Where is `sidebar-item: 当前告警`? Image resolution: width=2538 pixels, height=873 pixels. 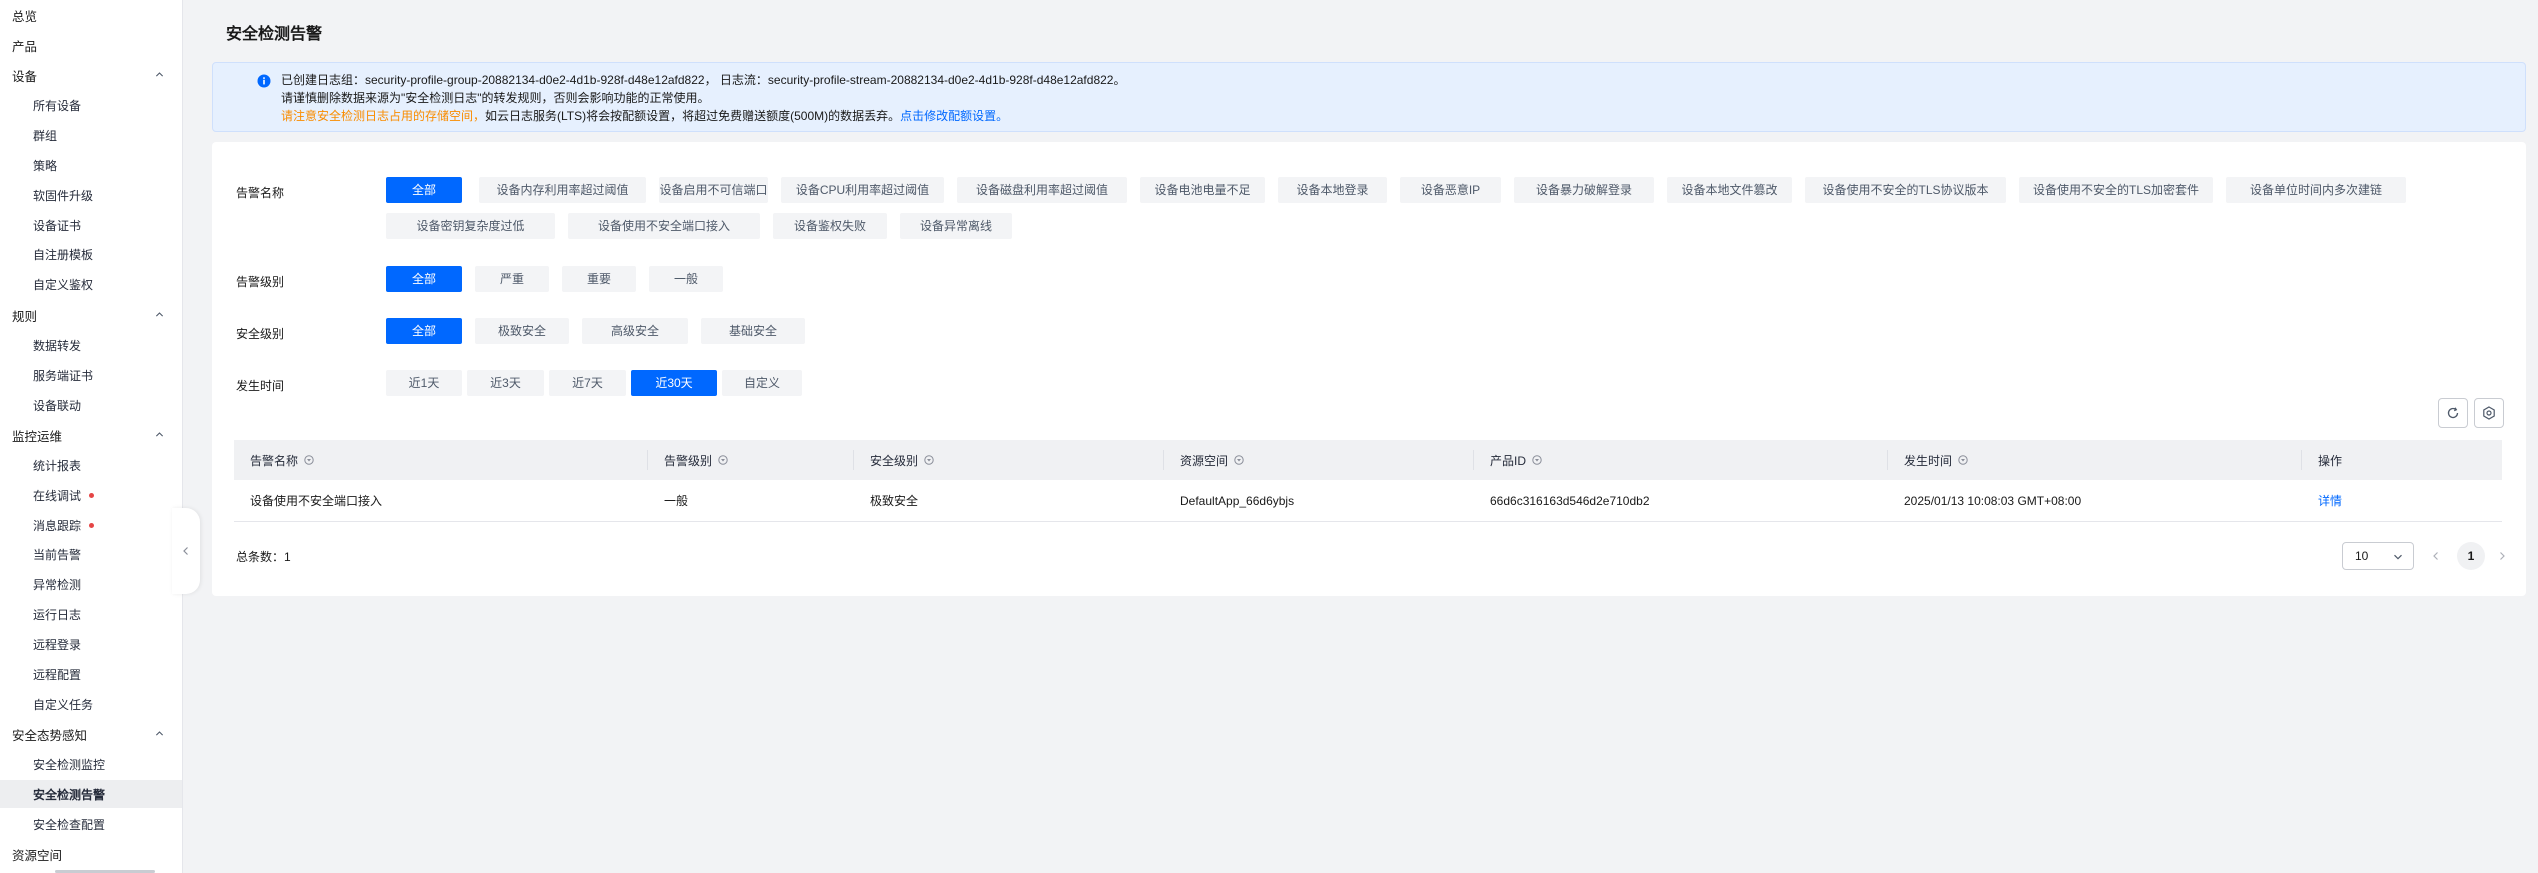
sidebar-item: 当前告警 is located at coordinates (91, 554).